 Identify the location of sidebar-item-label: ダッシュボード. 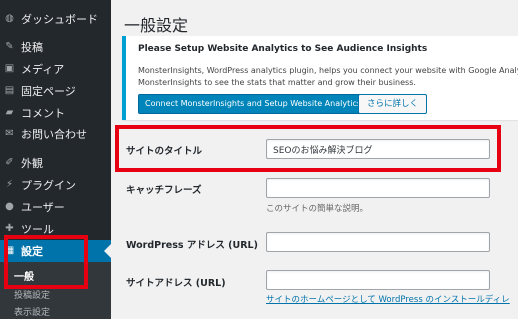
(59, 19).